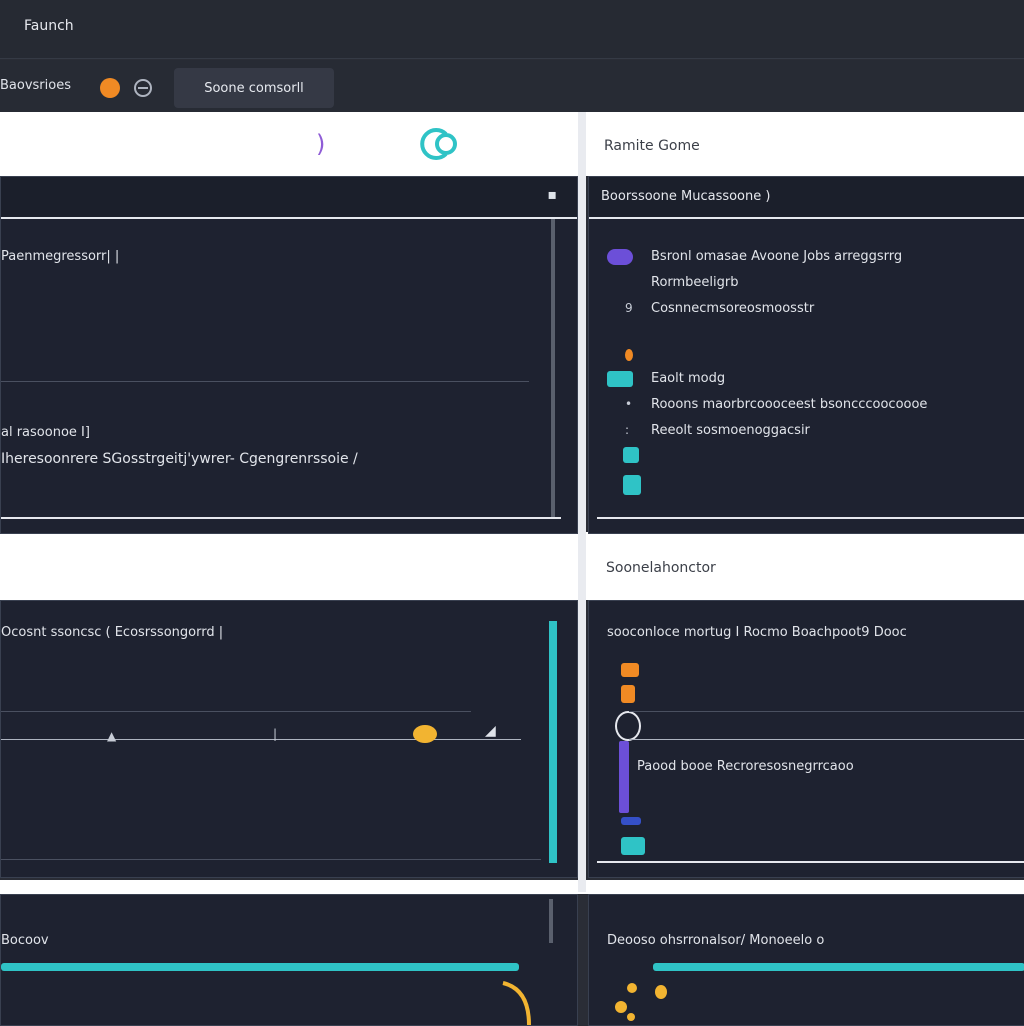 The image size is (1024, 1026). Describe the element at coordinates (112, 632) in the screenshot. I see `panel-title: Ocosnt ssoncsc ( Ecosrssongorrd |` at that location.